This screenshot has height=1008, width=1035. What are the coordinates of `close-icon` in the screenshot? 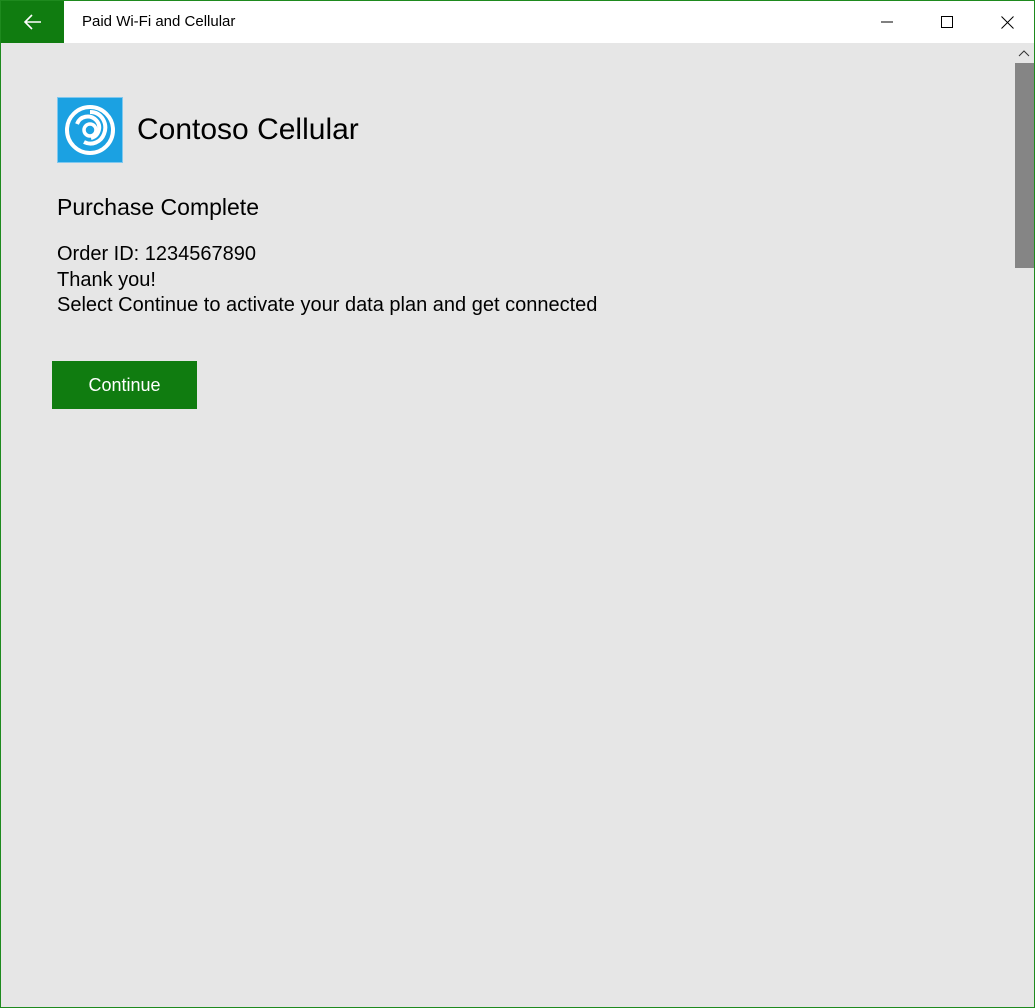 It's located at (1007, 22).